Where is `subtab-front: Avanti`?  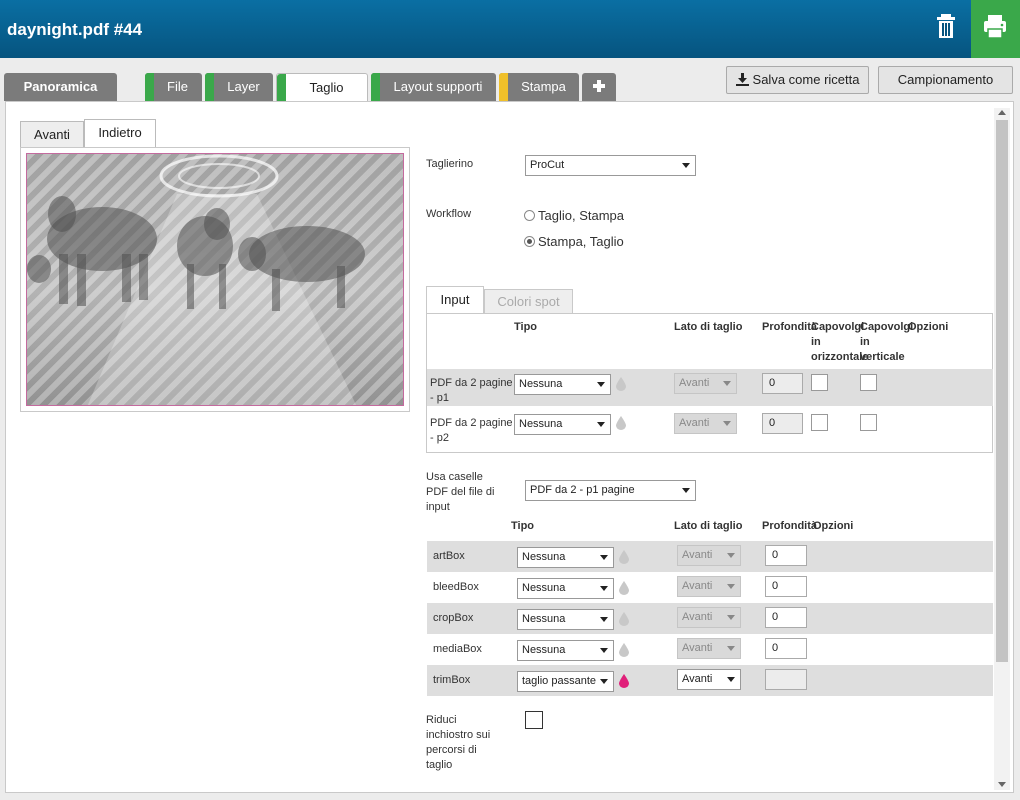
subtab-front: Avanti is located at coordinates (52, 135).